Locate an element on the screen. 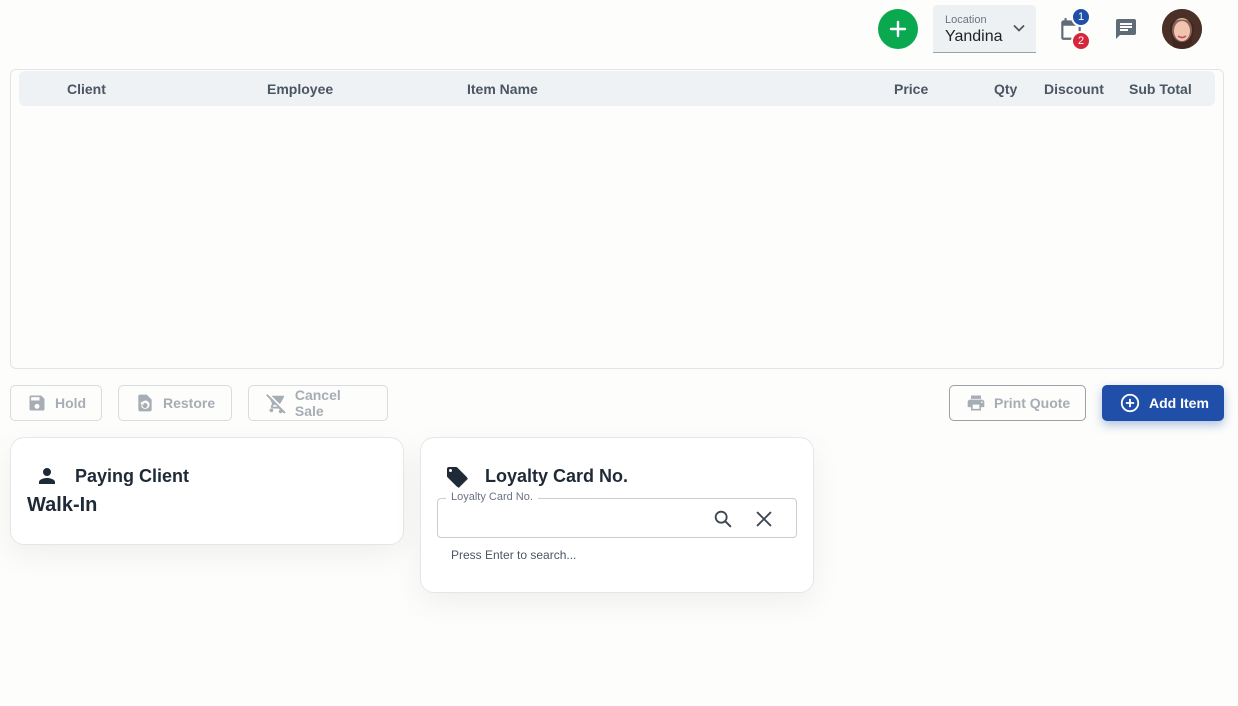 This screenshot has width=1238, height=706. user-avatar is located at coordinates (1182, 29).